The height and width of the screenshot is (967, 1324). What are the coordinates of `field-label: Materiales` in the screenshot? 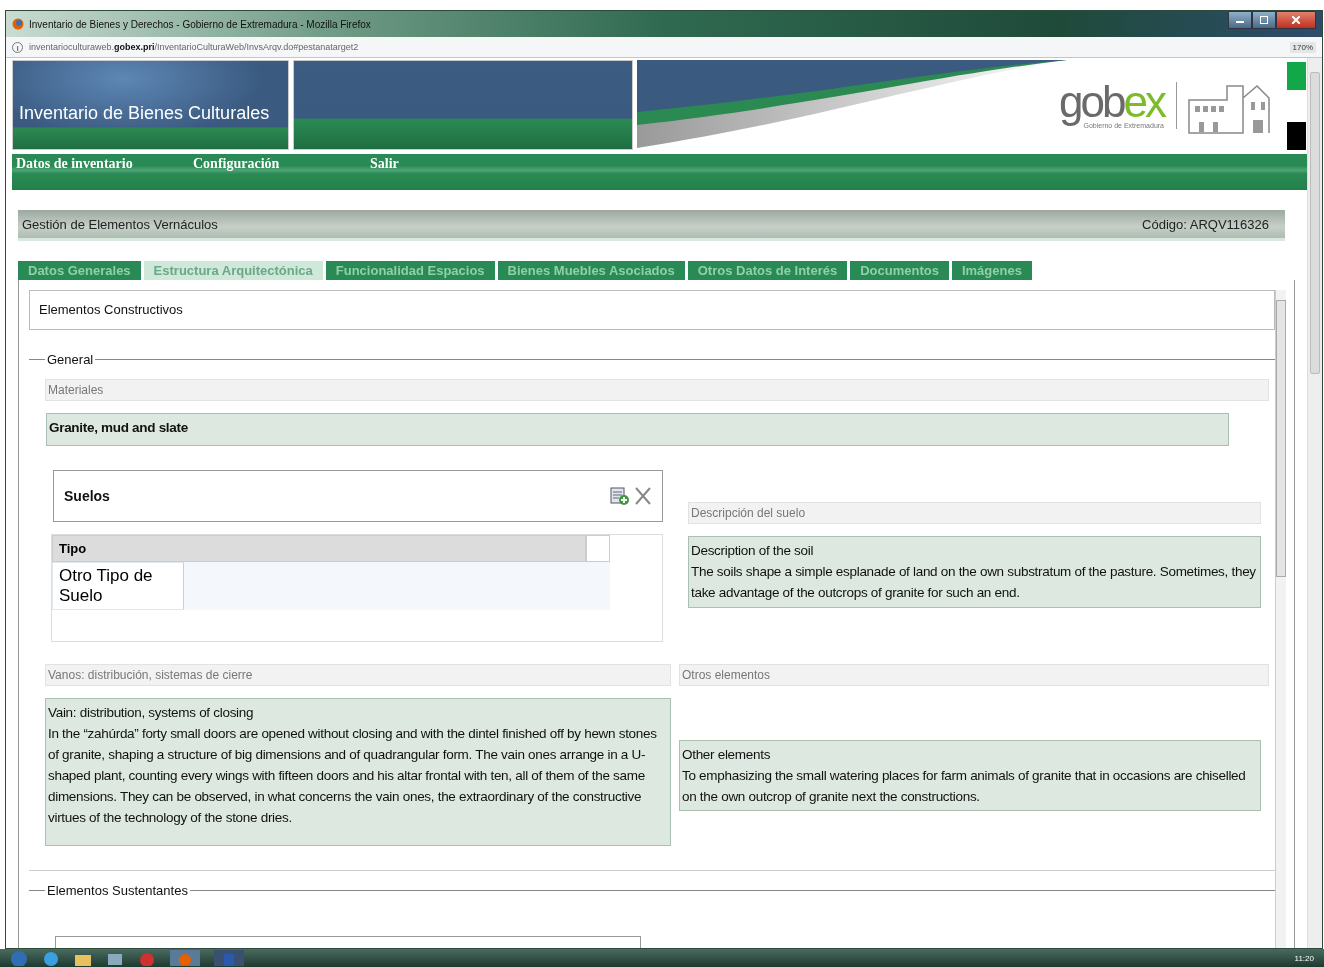 It's located at (657, 390).